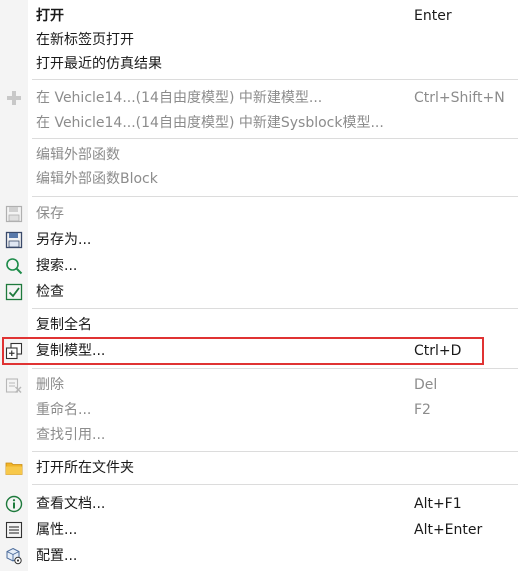 This screenshot has width=526, height=571. What do you see at coordinates (14, 98) in the screenshot?
I see `plus-icon` at bounding box center [14, 98].